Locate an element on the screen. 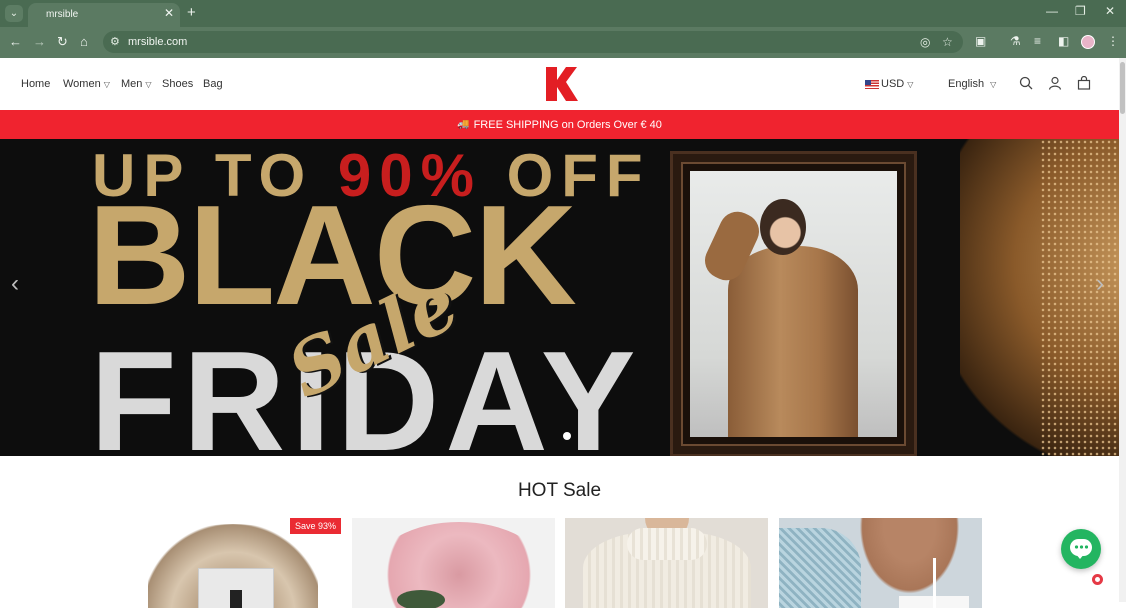  free-shipping-banner: 🚚 FREE SHIPPING on Orders Over € 40 is located at coordinates (559, 124).